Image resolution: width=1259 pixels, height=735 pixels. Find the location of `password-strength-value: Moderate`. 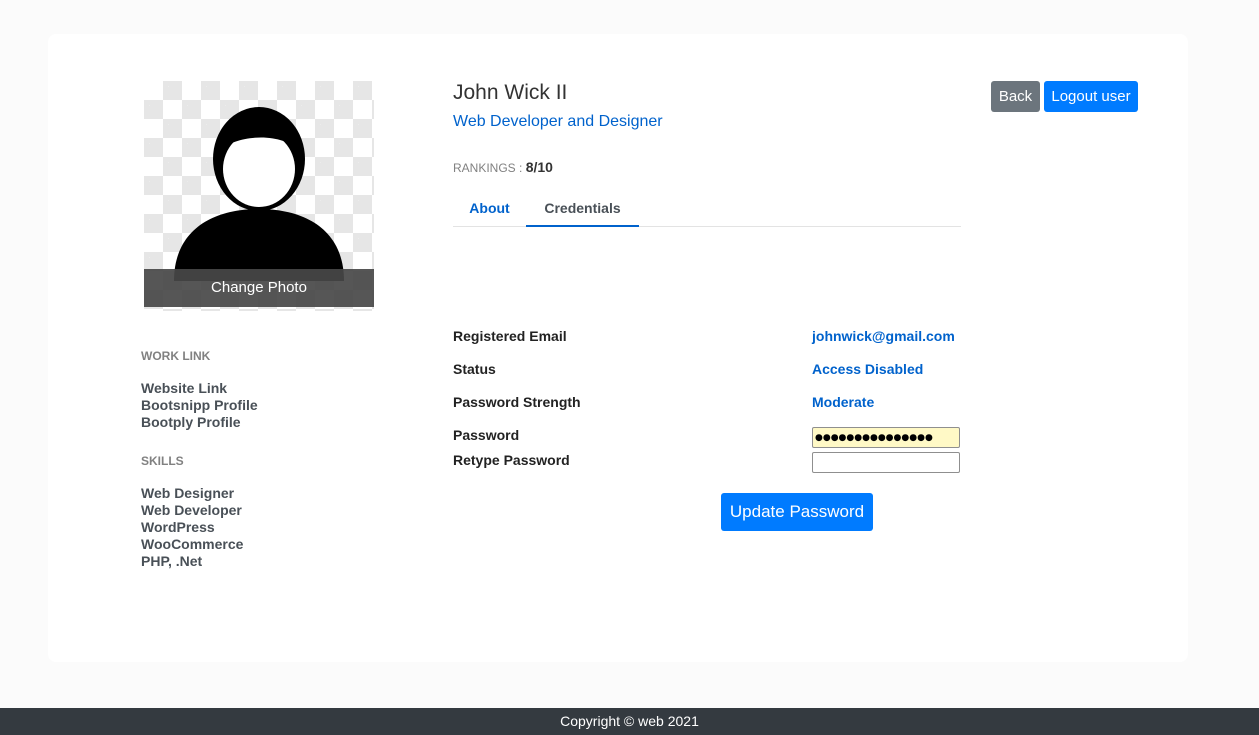

password-strength-value: Moderate is located at coordinates (843, 402).